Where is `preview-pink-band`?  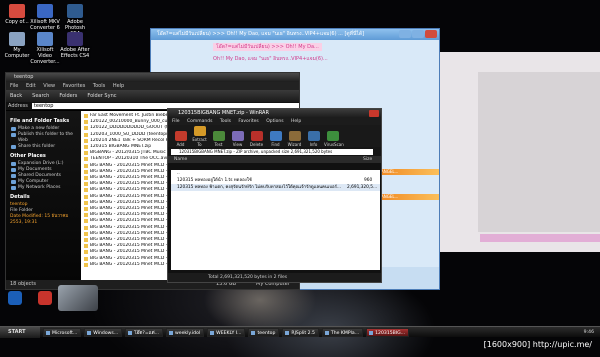 preview-pink-band is located at coordinates (540, 238).